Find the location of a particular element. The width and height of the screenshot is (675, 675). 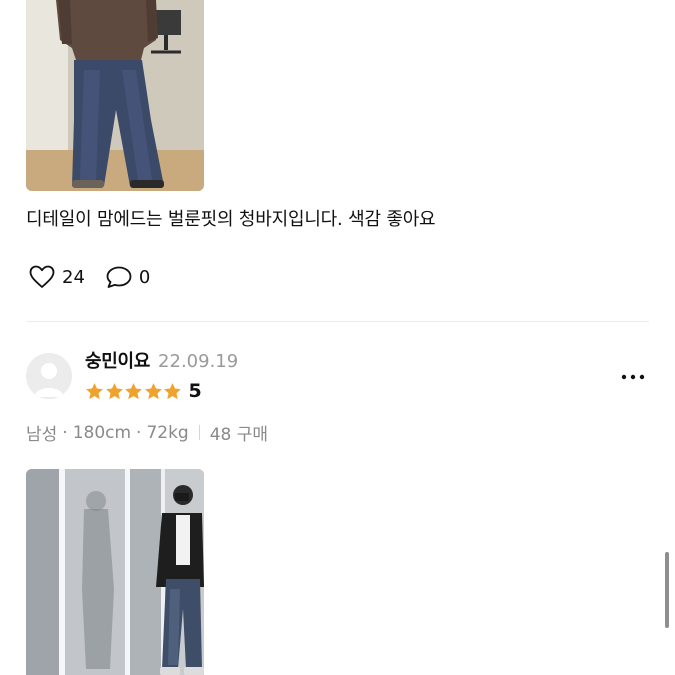

review-date: 22.09.19 is located at coordinates (198, 361).